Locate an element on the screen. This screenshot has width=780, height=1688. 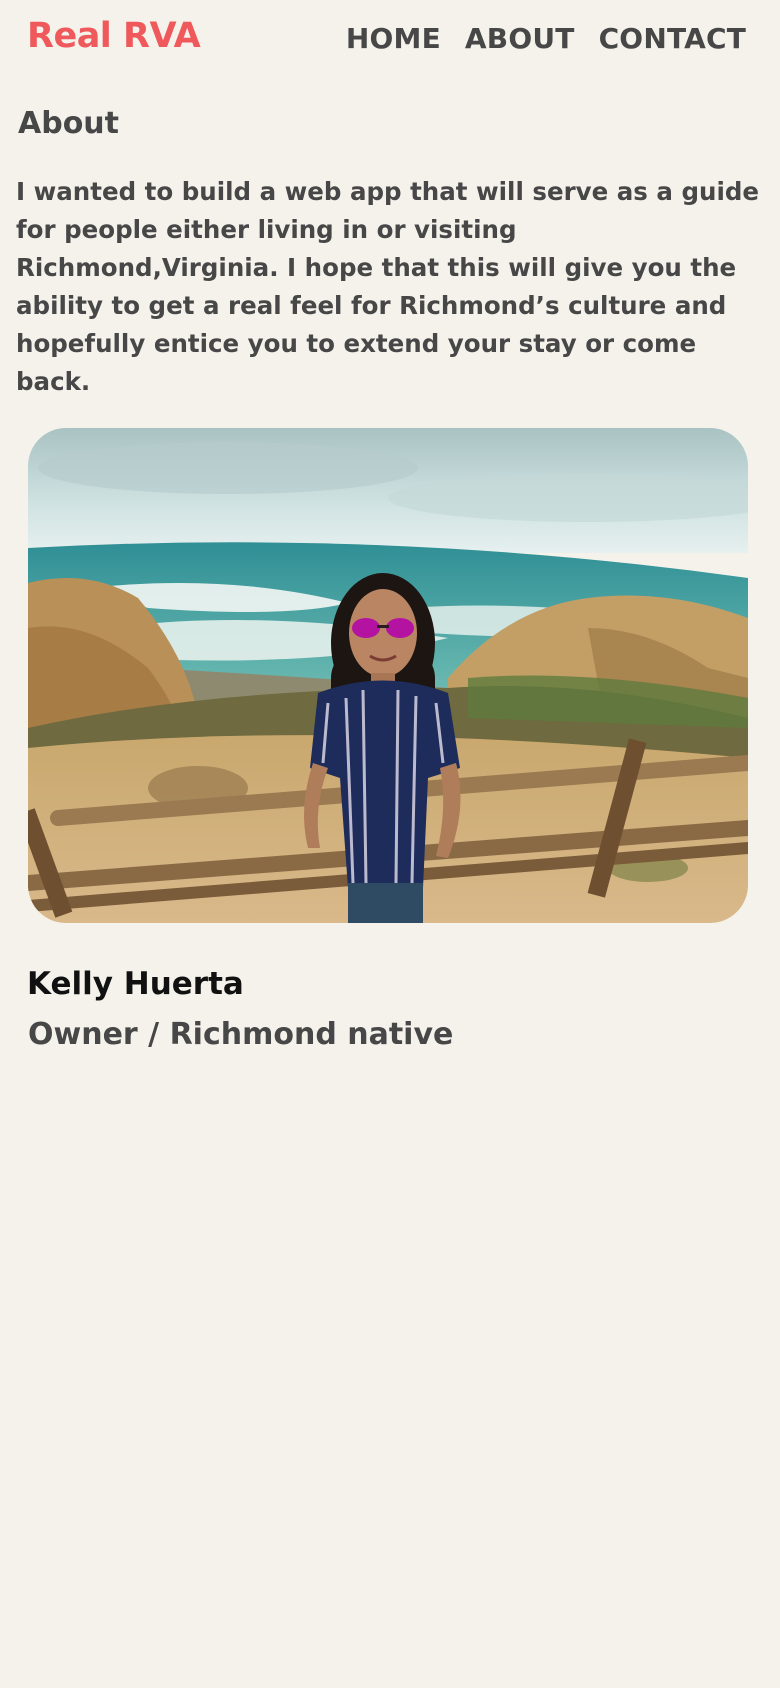
owner-role: Owner / Richmond native is located at coordinates (241, 1034).